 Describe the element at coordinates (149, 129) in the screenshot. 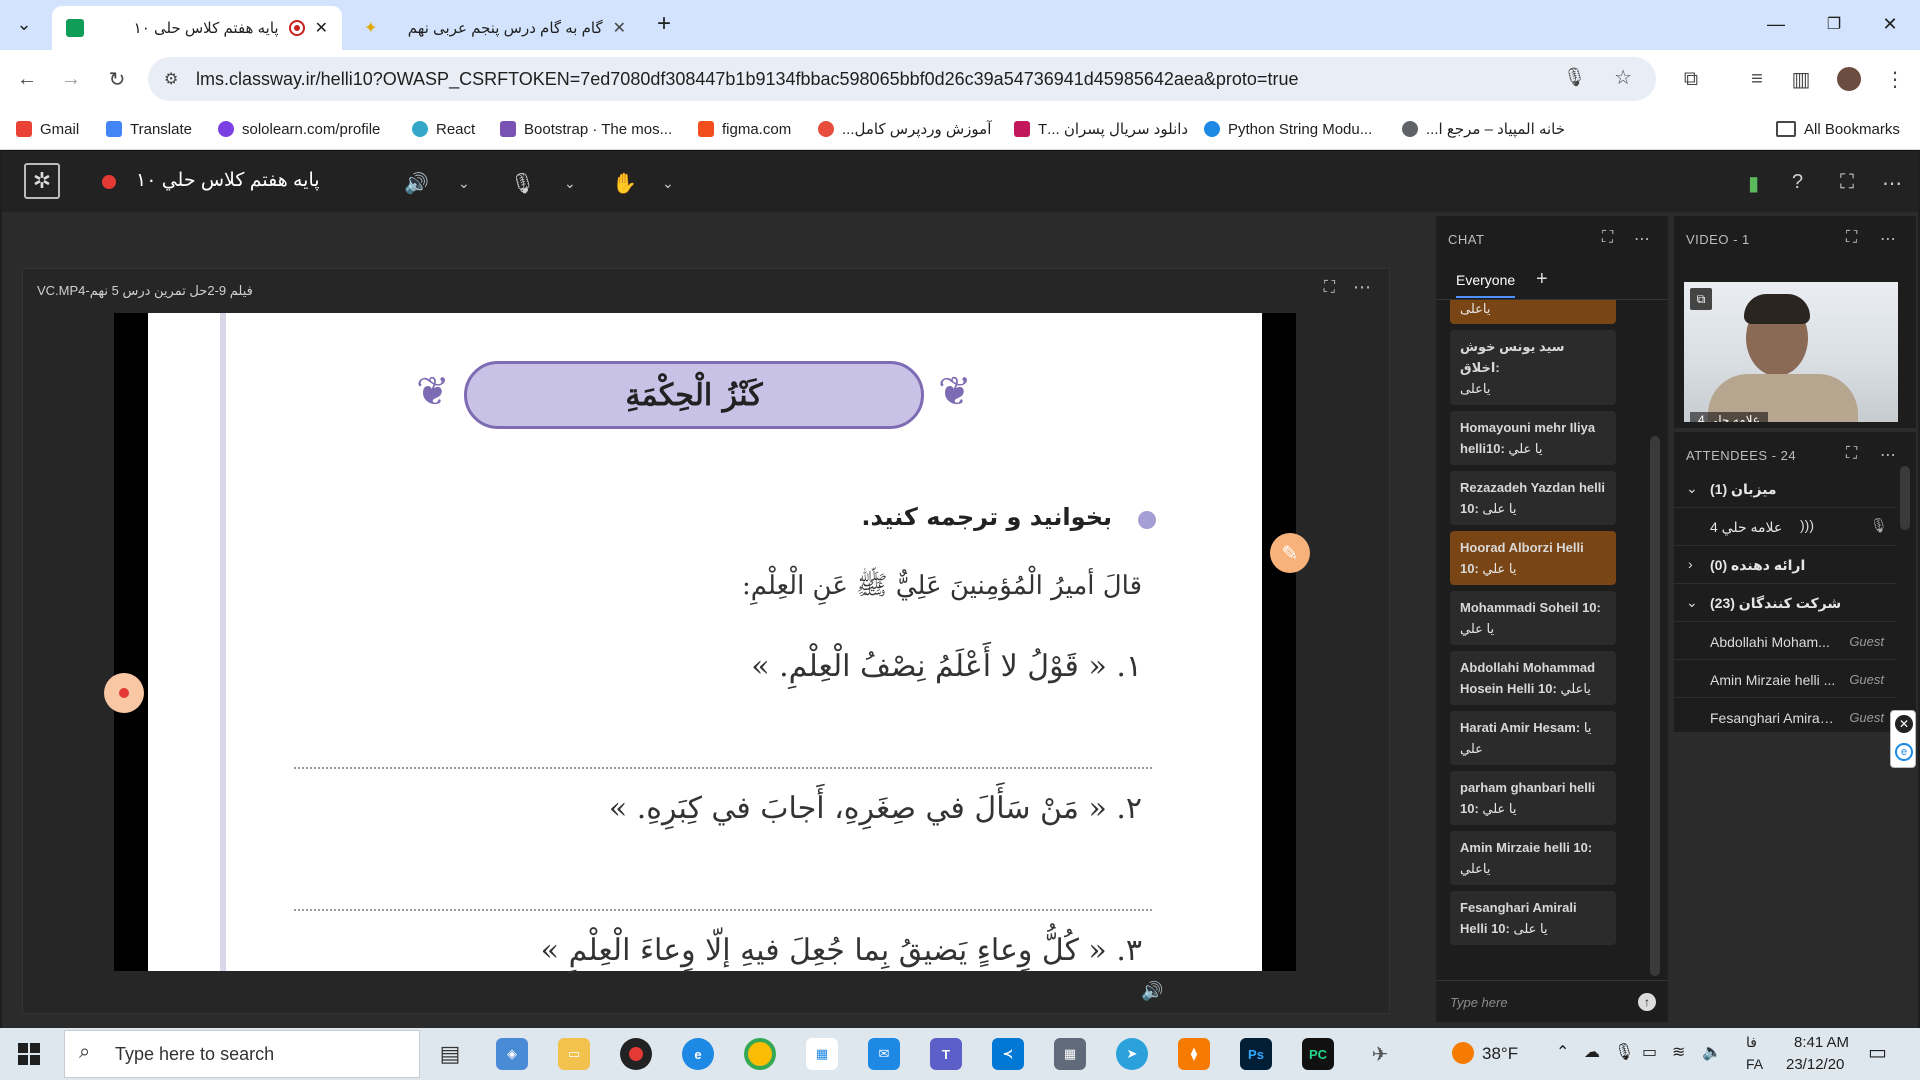

I see `bookmark-translate: Translate` at that location.